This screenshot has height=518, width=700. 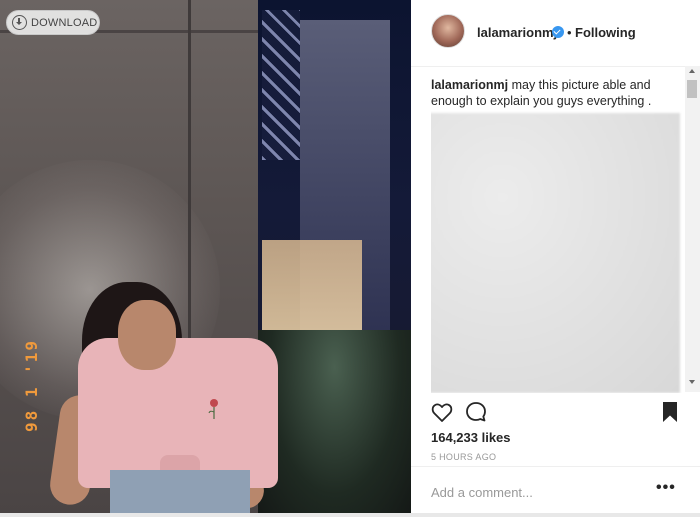 I want to click on post-header: lalamarionmj • Following, so click(x=555, y=33).